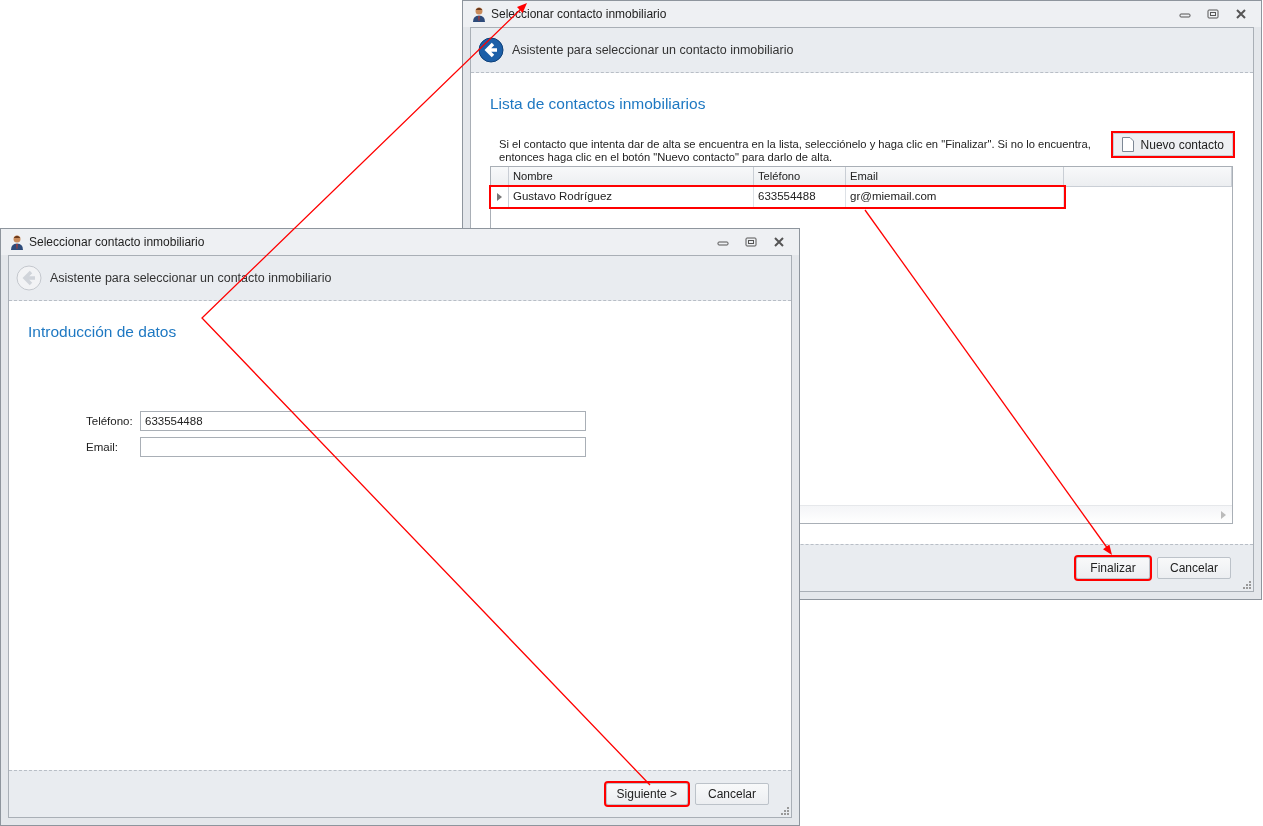 The width and height of the screenshot is (1263, 826). I want to click on wizard-subtitle: Asistente para seleccionar un contacto inmobiliario, so click(653, 50).